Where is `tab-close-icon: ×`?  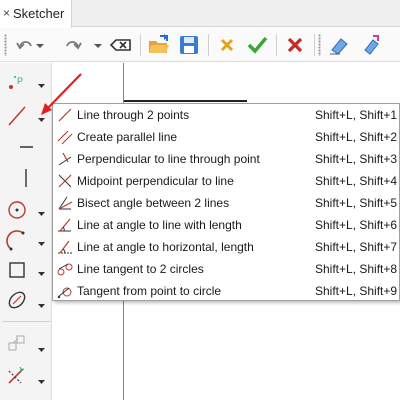
tab-close-icon: × is located at coordinates (8, 13).